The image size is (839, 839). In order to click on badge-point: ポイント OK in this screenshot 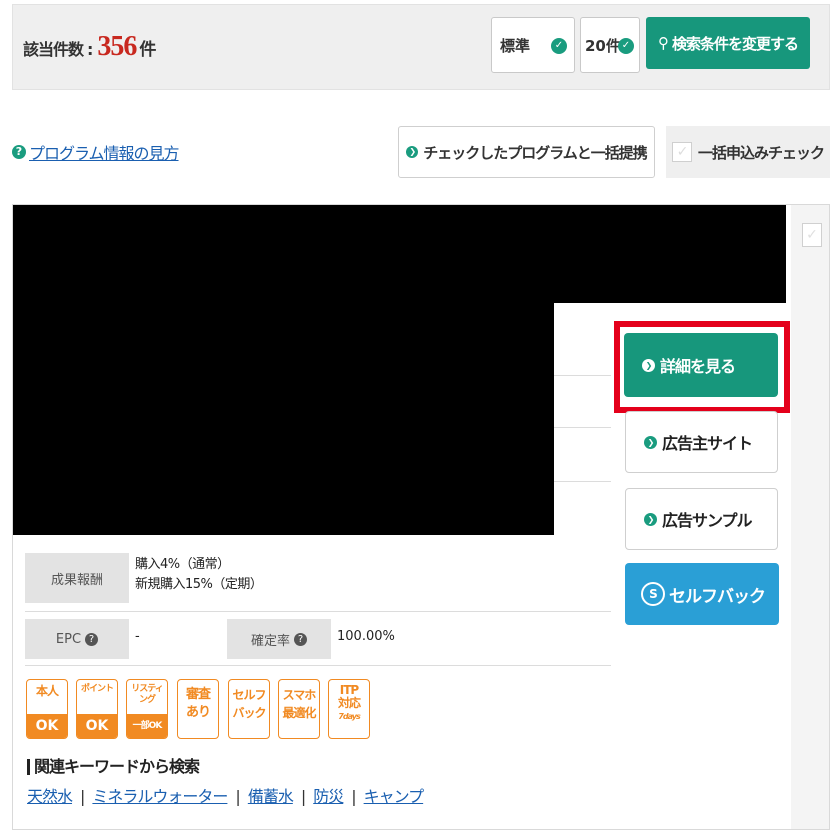, I will do `click(97, 709)`.